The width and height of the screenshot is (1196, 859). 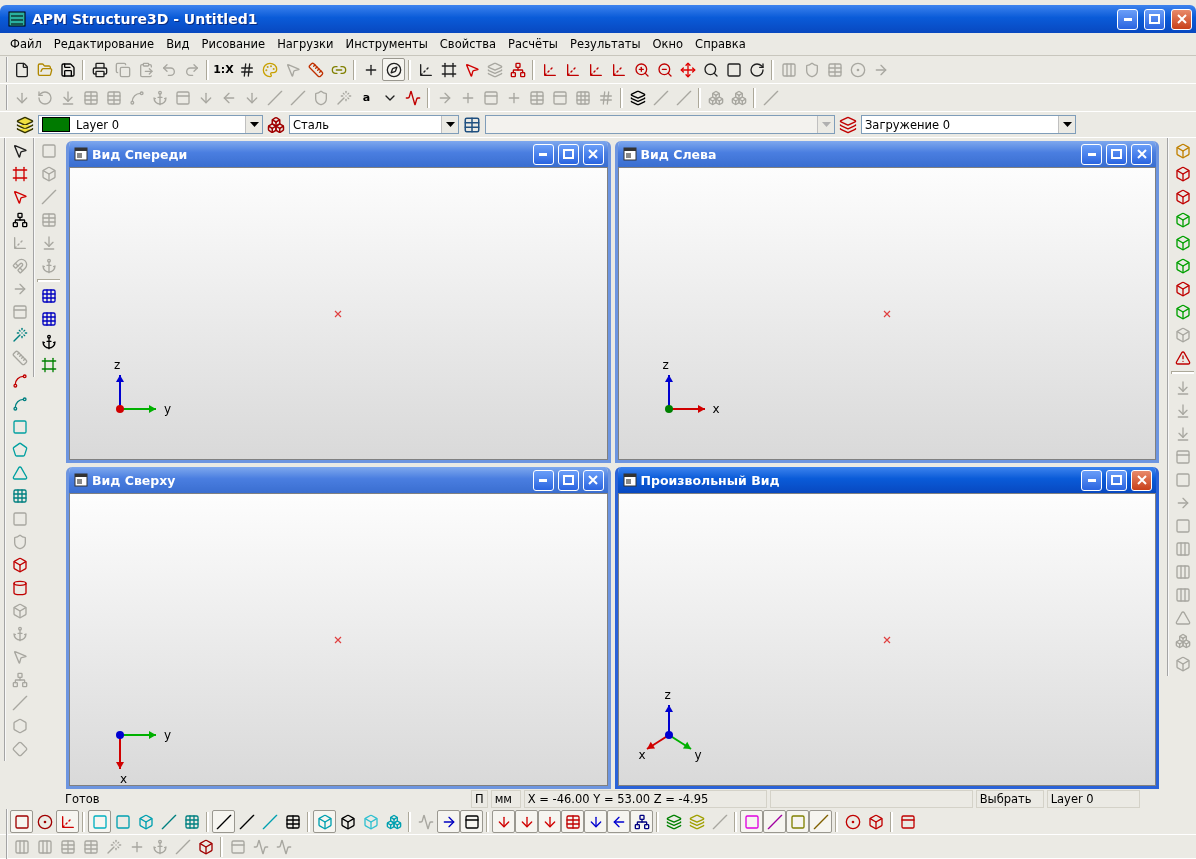 I want to click on menu-item: Расчёты, so click(x=533, y=44).